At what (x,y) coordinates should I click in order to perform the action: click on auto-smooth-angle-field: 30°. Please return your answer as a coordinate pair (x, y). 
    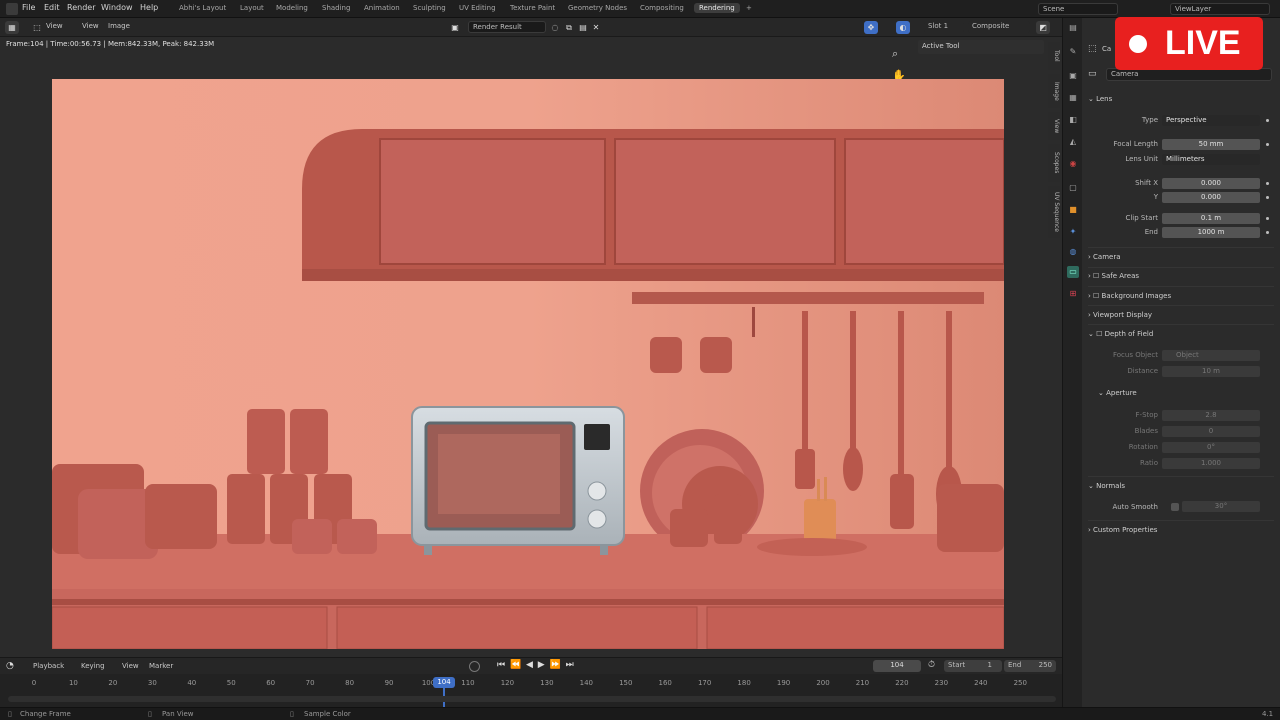
    Looking at the image, I should click on (1221, 506).